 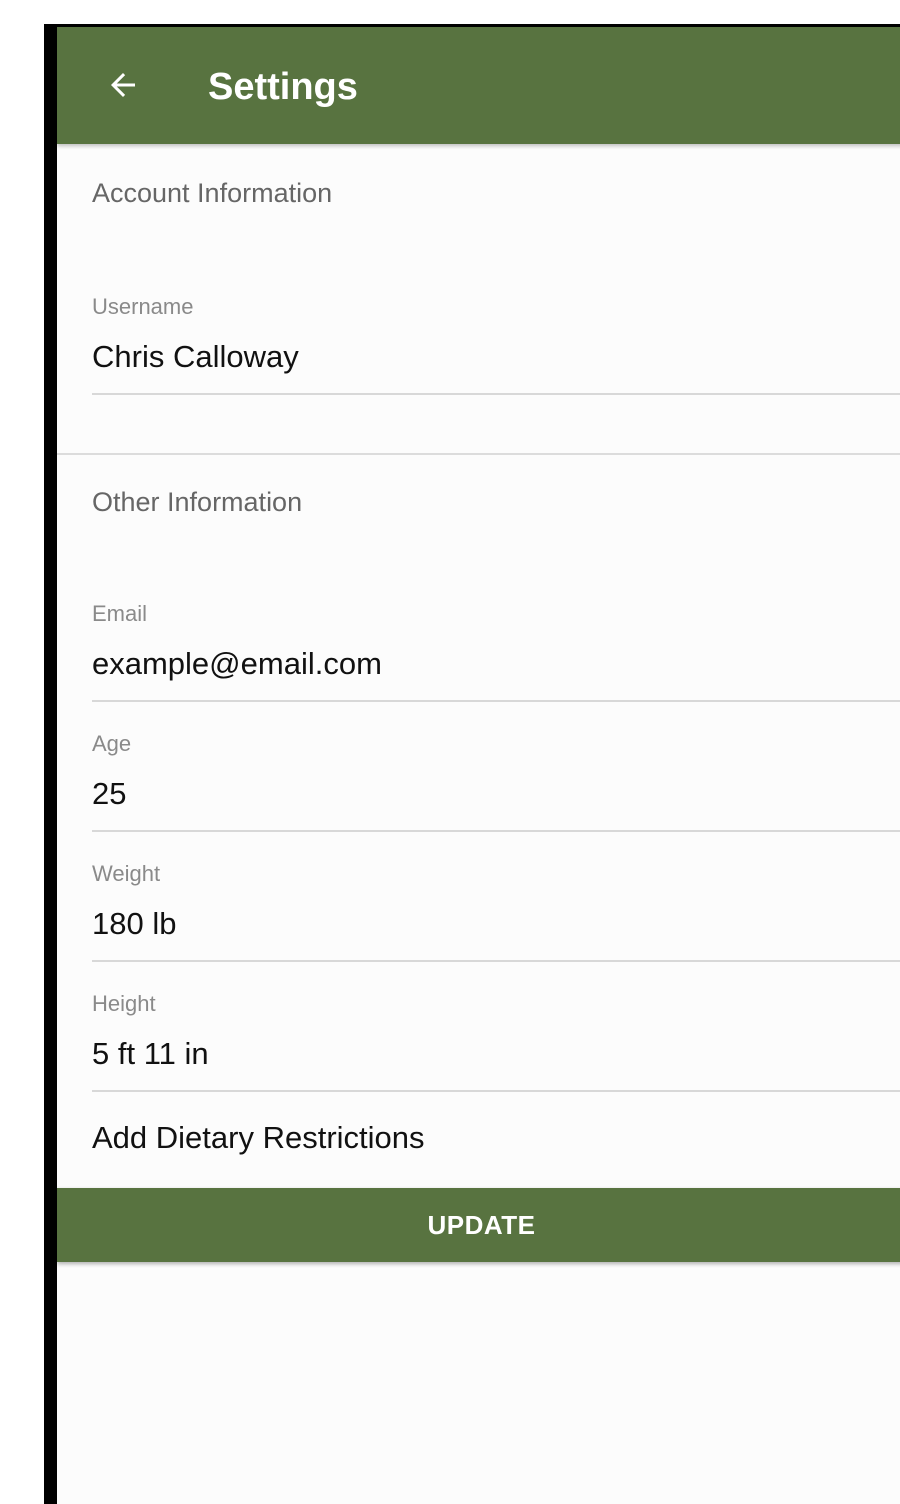 I want to click on page-title: Settings, so click(x=283, y=87).